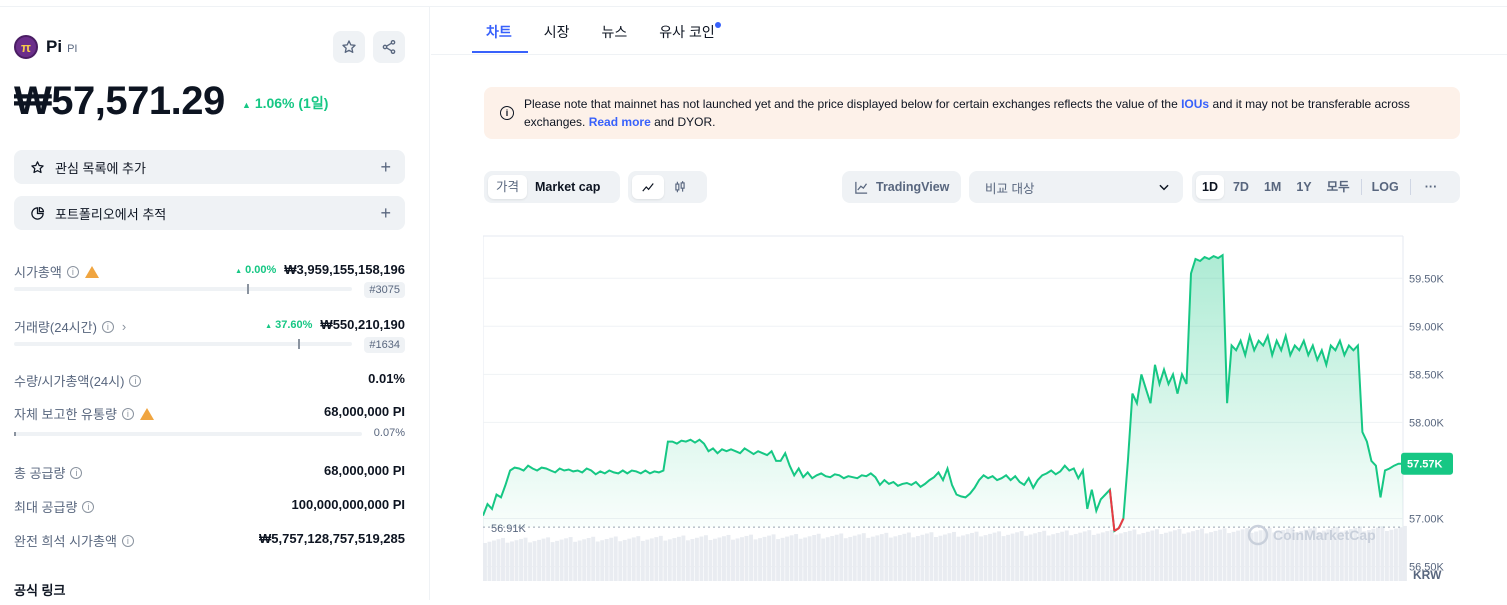 The image size is (1507, 605). Describe the element at coordinates (209, 213) in the screenshot. I see `track-portfolio-button: 포트폴리오에서 추적 +` at that location.